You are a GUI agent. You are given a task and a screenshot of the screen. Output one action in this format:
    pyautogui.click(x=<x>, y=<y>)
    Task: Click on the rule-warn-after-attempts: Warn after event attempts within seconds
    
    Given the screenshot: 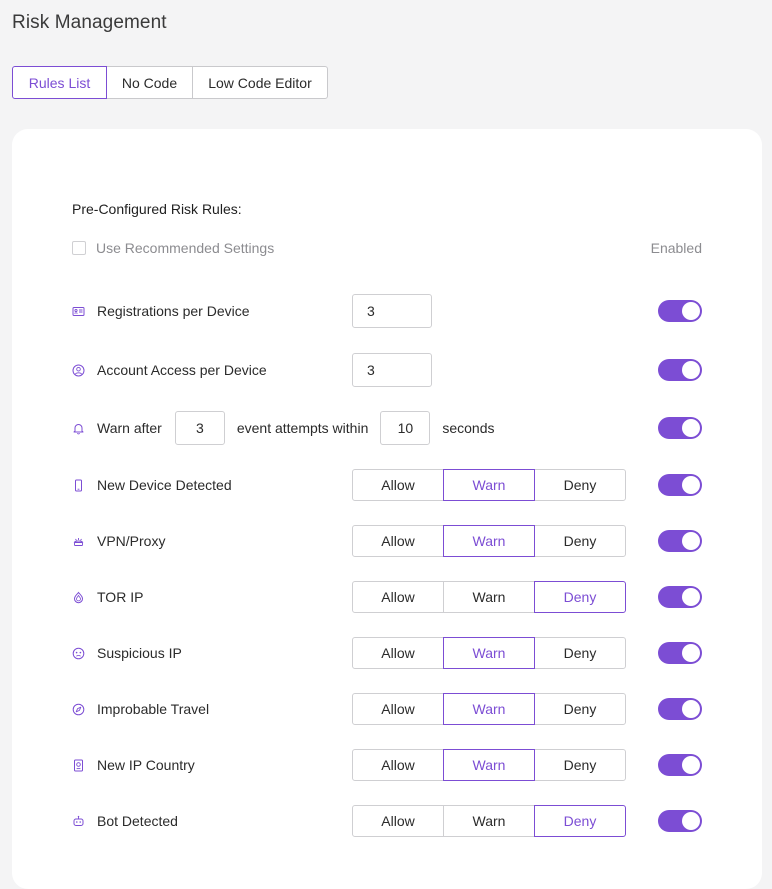 What is the action you would take?
    pyautogui.click(x=387, y=428)
    